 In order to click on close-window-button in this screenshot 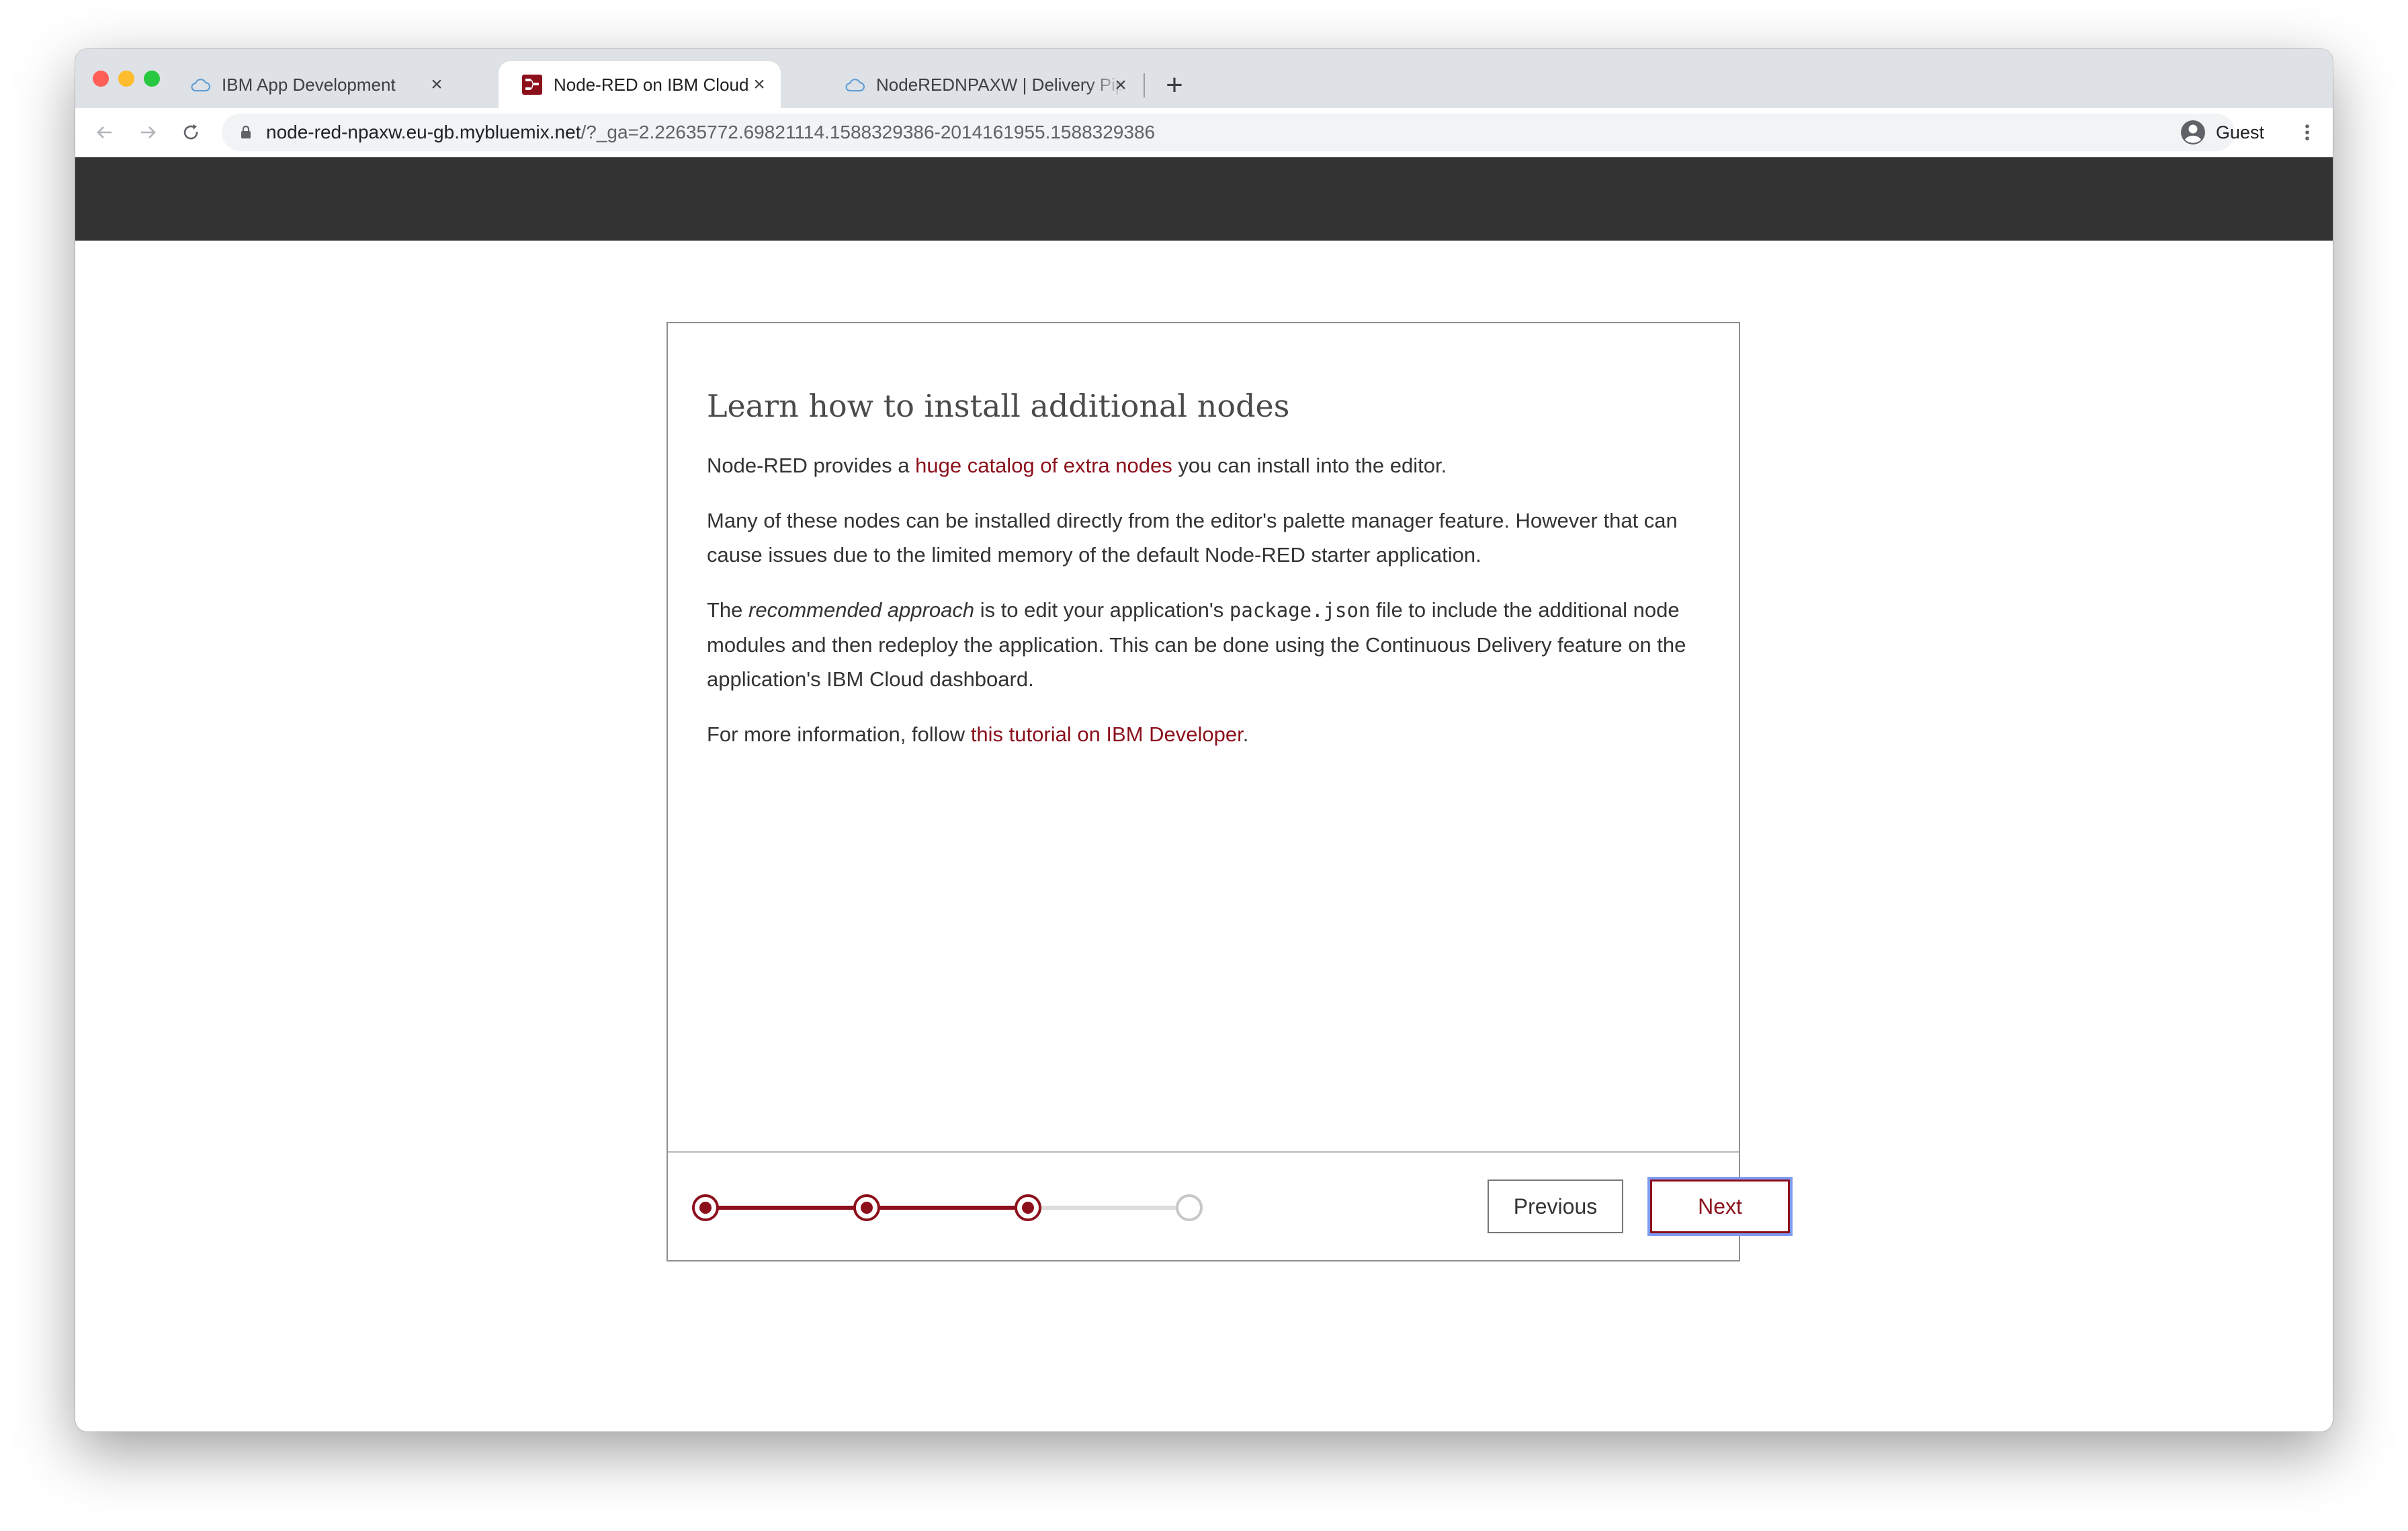, I will do `click(101, 79)`.